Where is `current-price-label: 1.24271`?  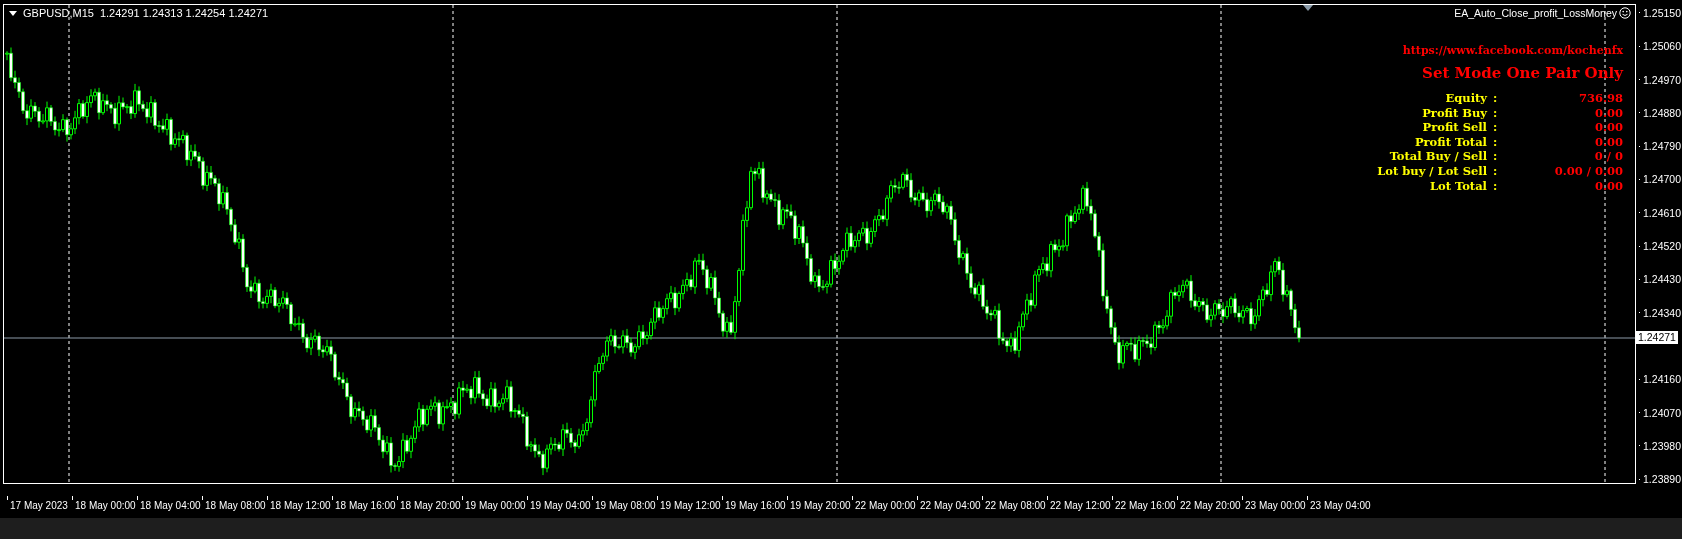 current-price-label: 1.24271 is located at coordinates (1657, 337).